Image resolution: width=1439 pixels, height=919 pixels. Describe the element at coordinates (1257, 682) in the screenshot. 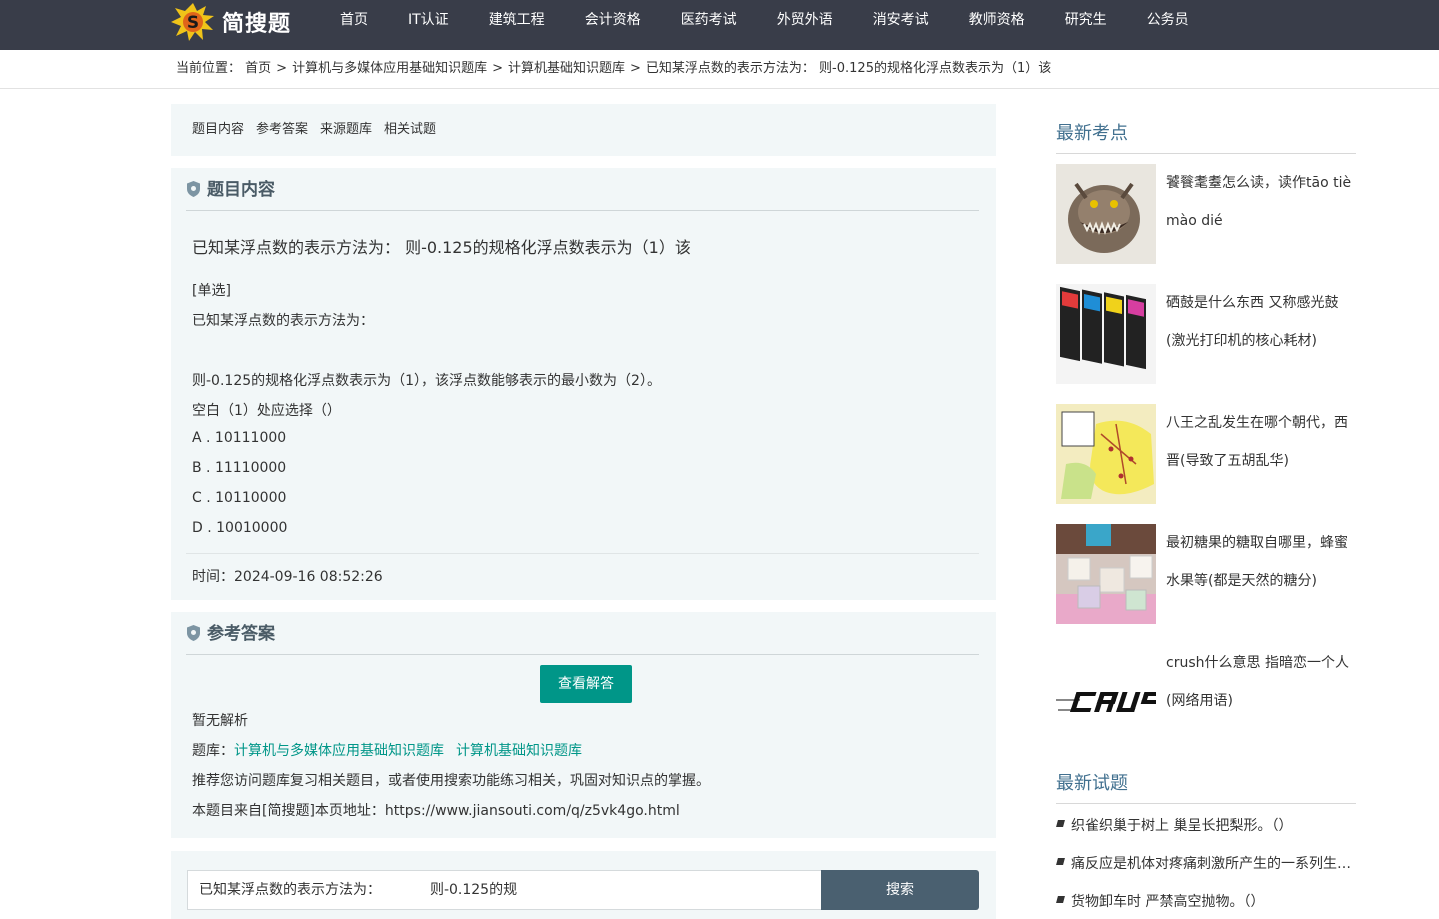

I see `topic-title: crush什么意思 指暗恋一个人(网络用语)` at that location.